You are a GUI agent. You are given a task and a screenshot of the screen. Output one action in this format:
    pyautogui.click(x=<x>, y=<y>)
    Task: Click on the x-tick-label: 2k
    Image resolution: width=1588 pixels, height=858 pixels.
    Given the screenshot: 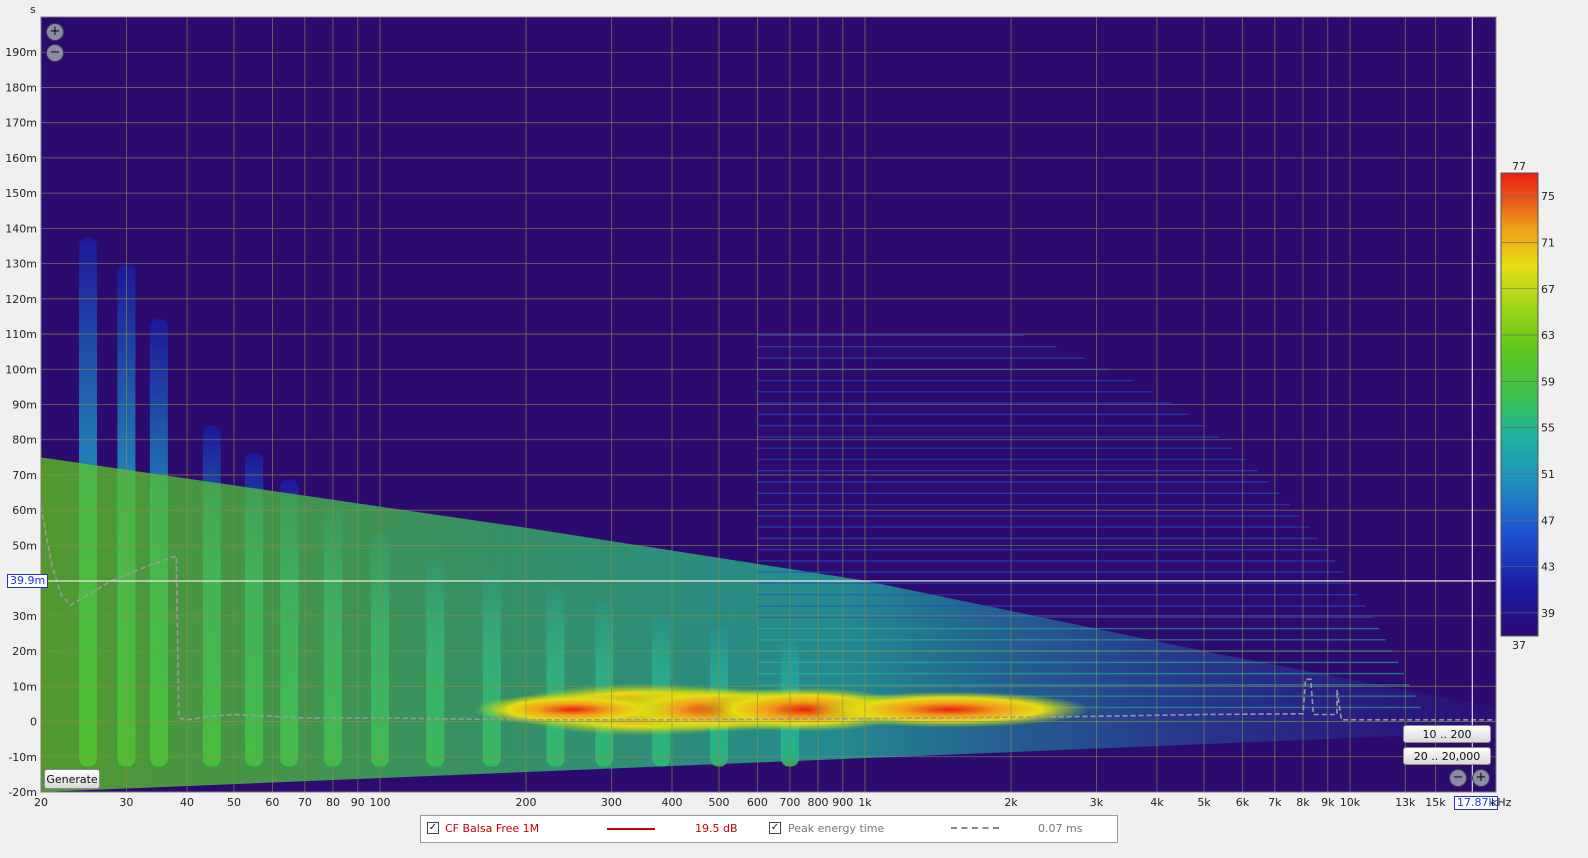 What is the action you would take?
    pyautogui.click(x=1011, y=802)
    